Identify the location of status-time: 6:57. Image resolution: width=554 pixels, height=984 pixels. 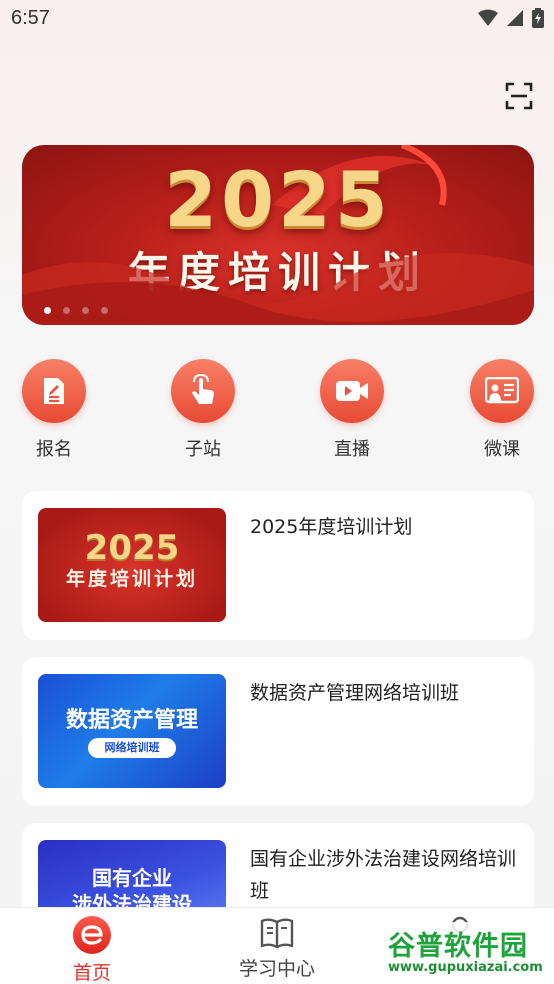
(30, 18).